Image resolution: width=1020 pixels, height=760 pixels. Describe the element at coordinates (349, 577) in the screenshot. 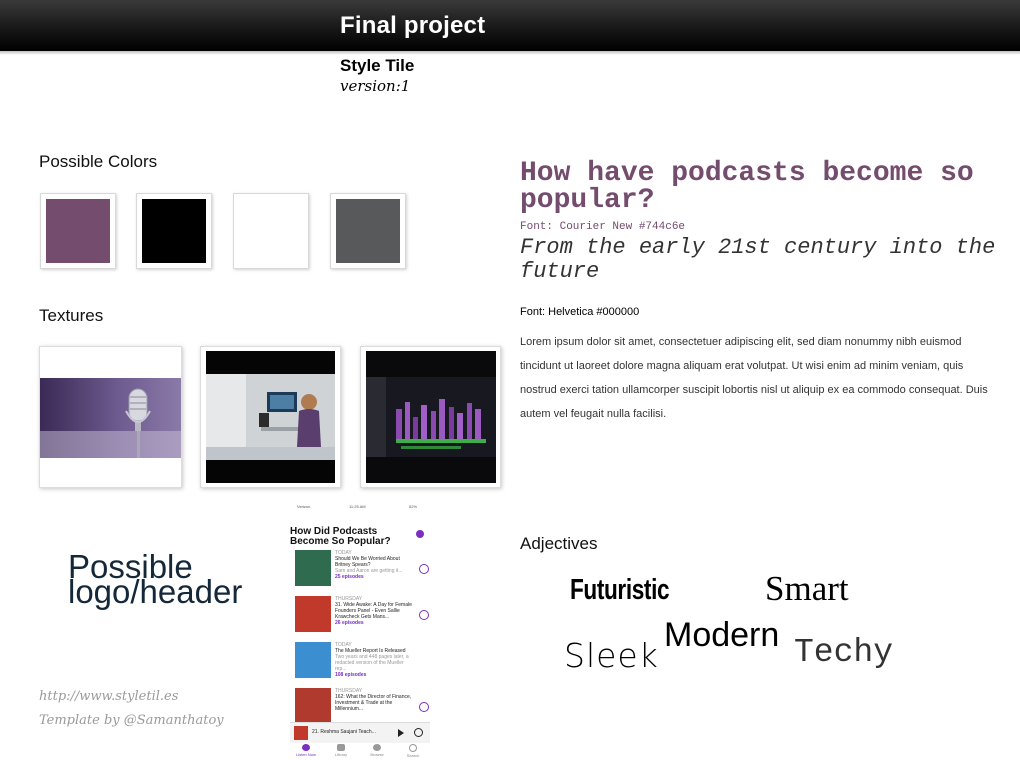

I see `episode-count: 25 episodes` at that location.